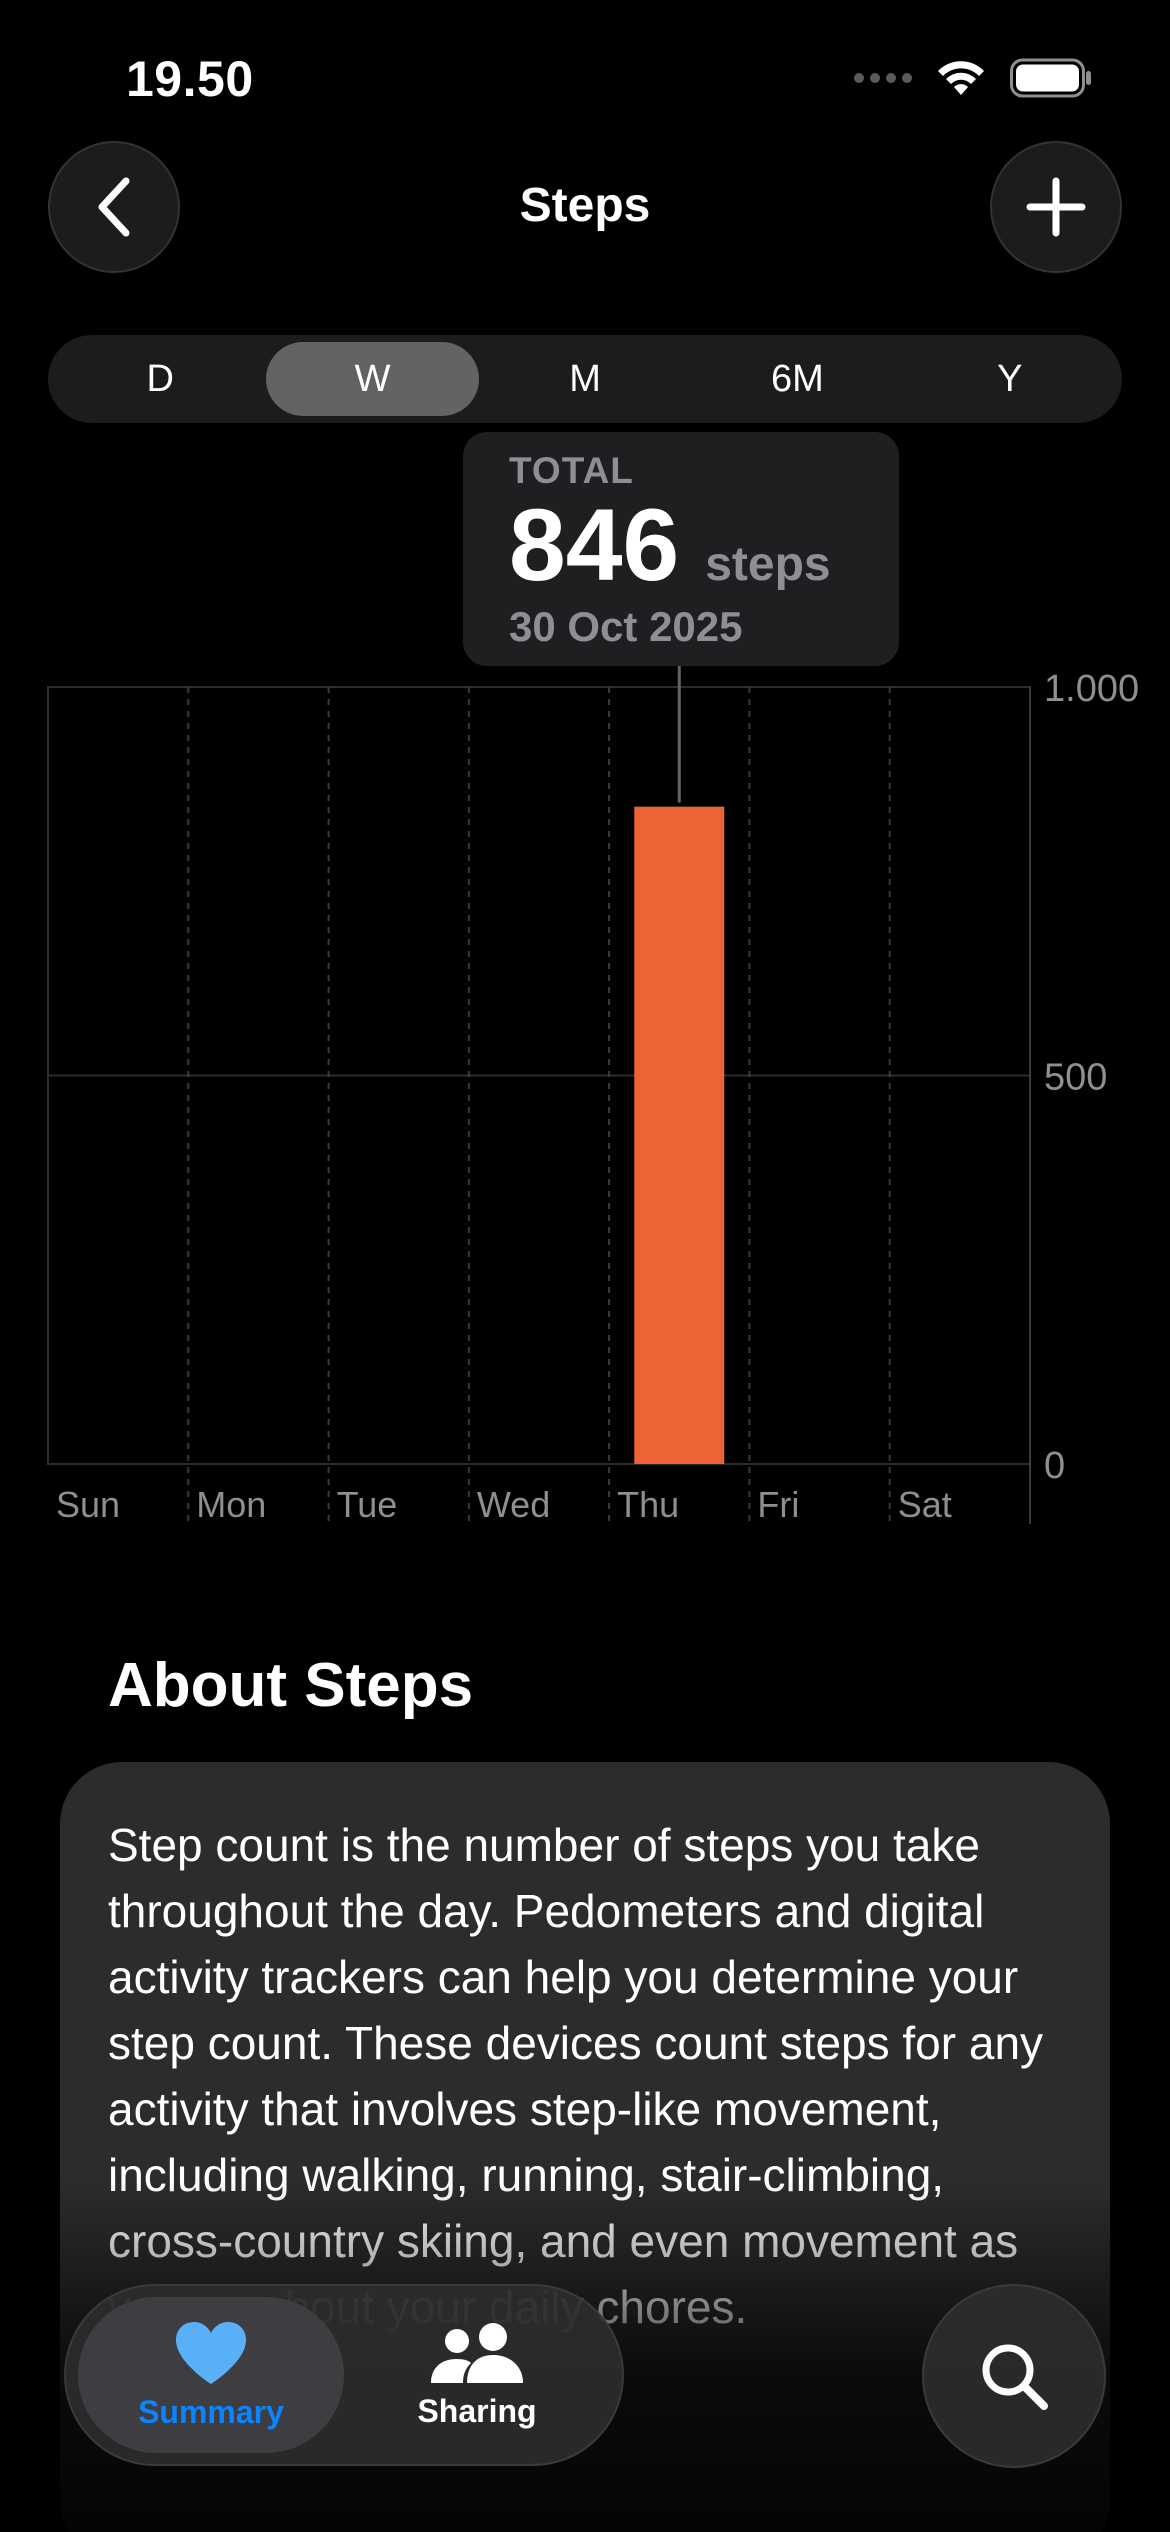  I want to click on y-tick-label: 500, so click(1075, 1078).